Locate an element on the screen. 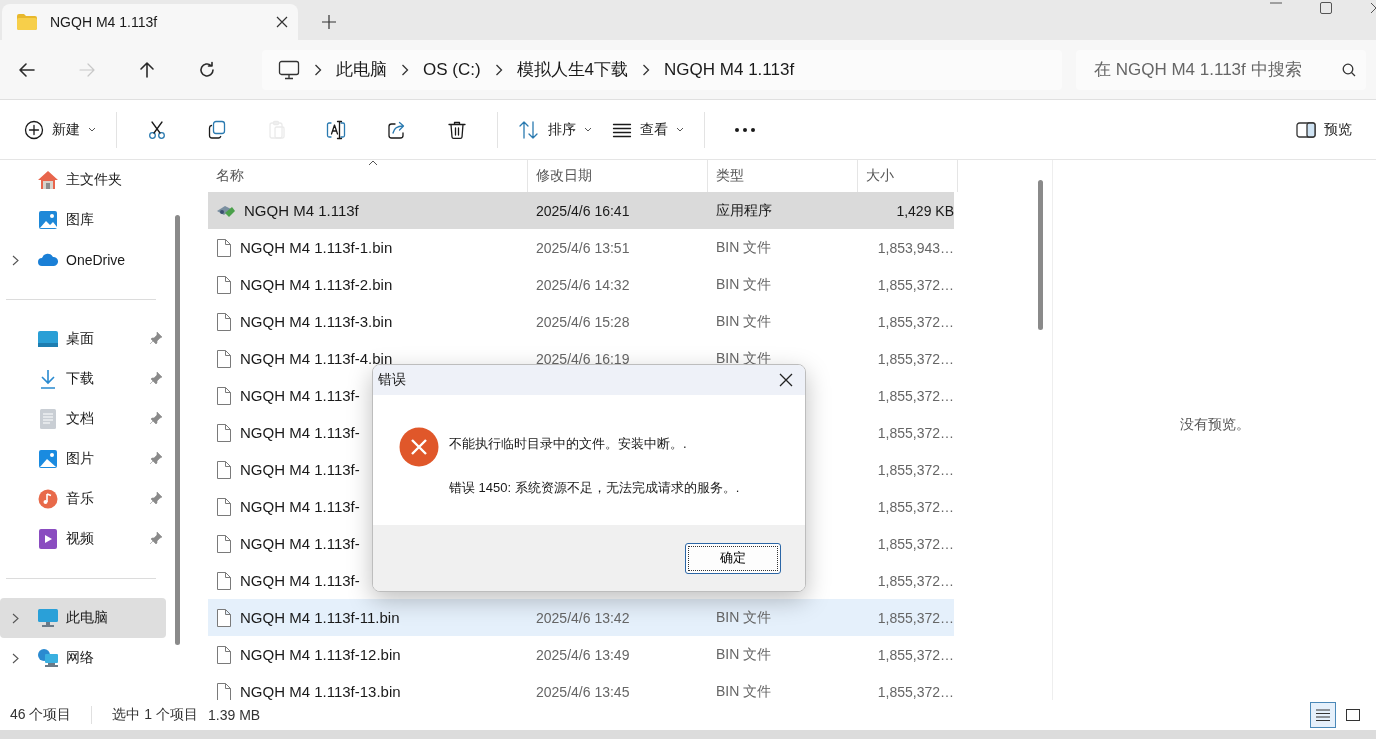  modified-date: 2025/4/6 13:42 is located at coordinates (583, 617).